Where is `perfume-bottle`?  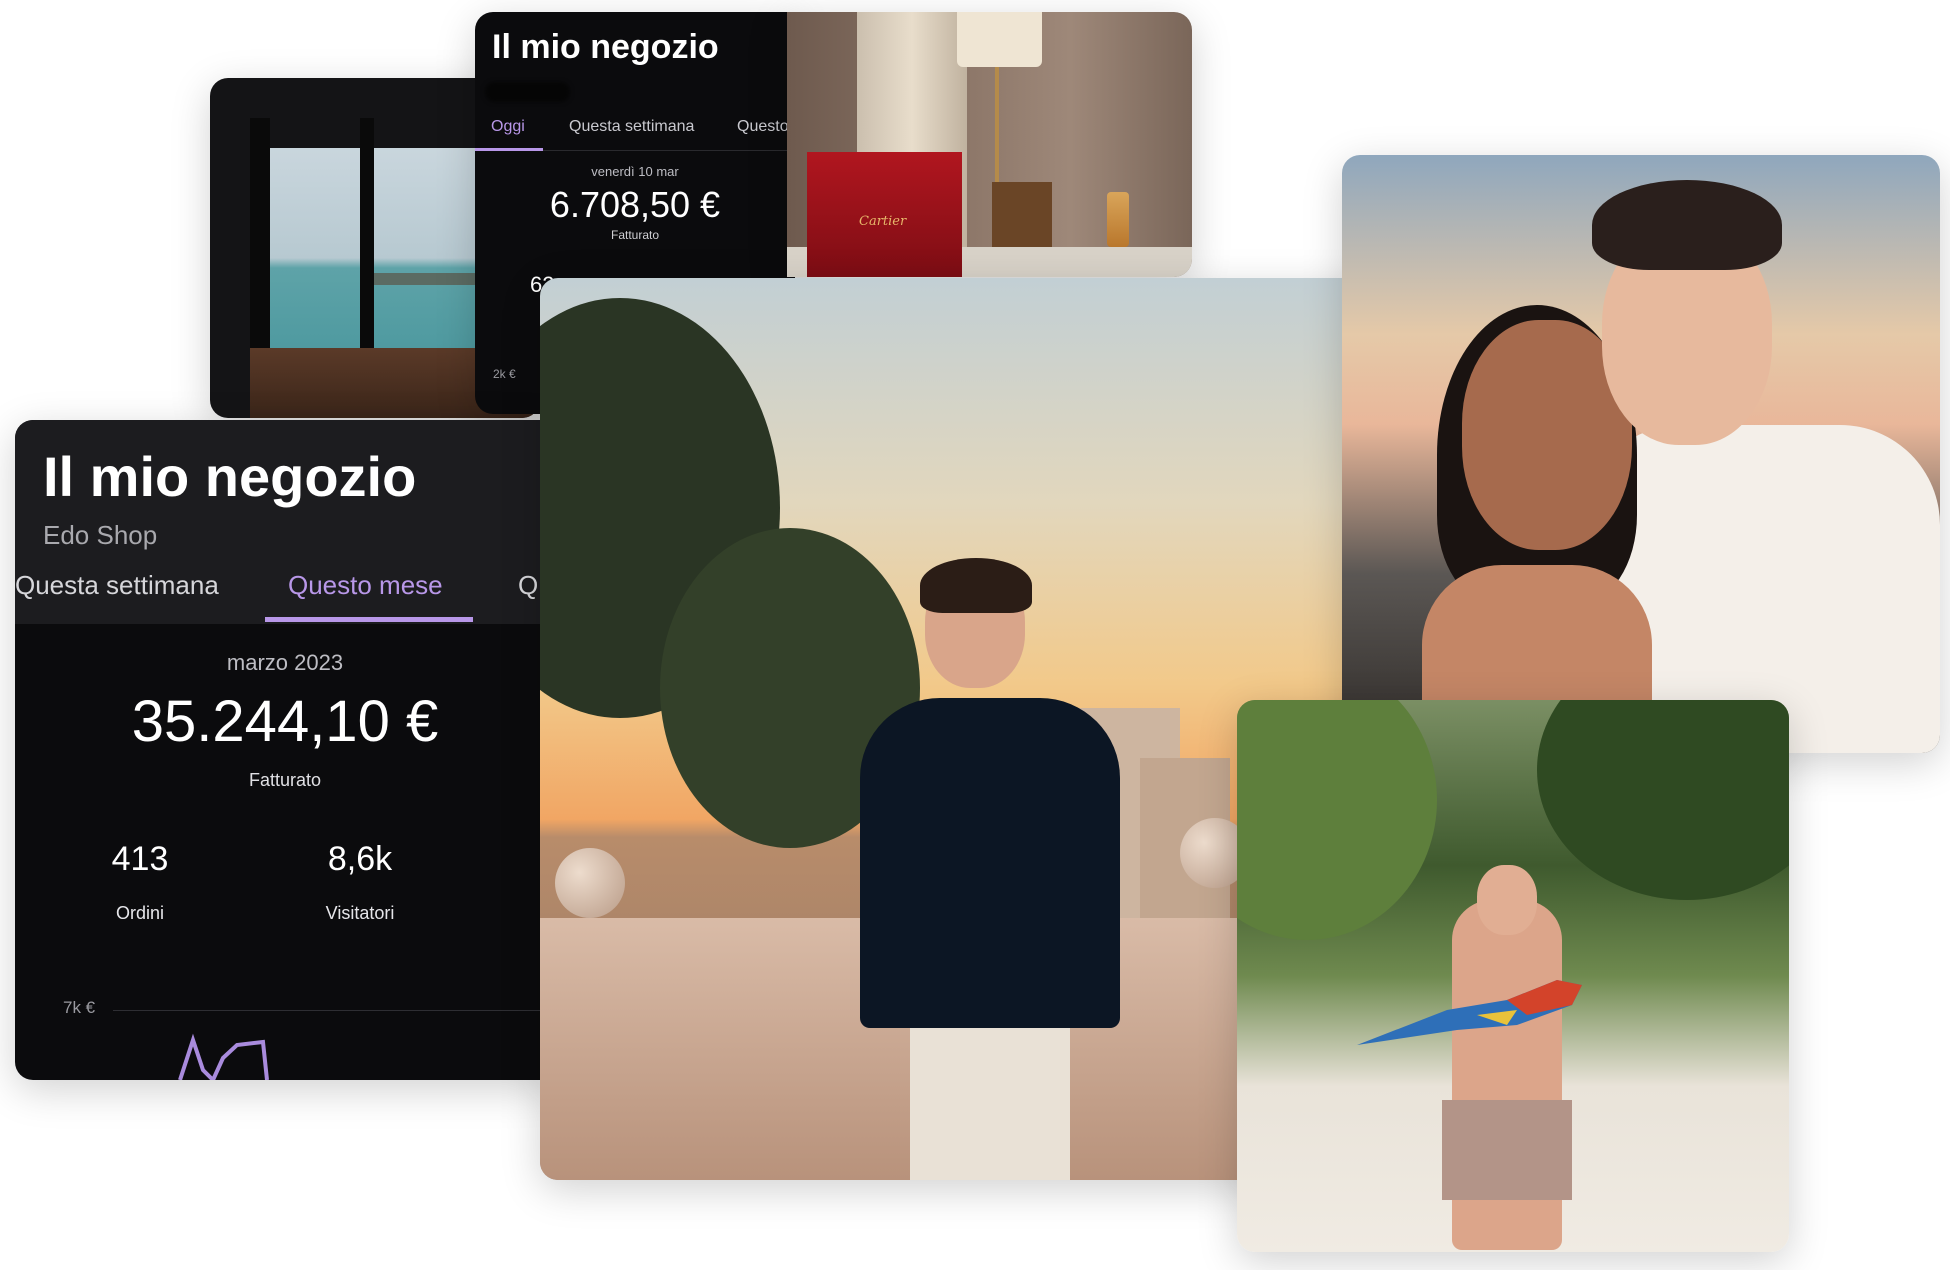
perfume-bottle is located at coordinates (1118, 219).